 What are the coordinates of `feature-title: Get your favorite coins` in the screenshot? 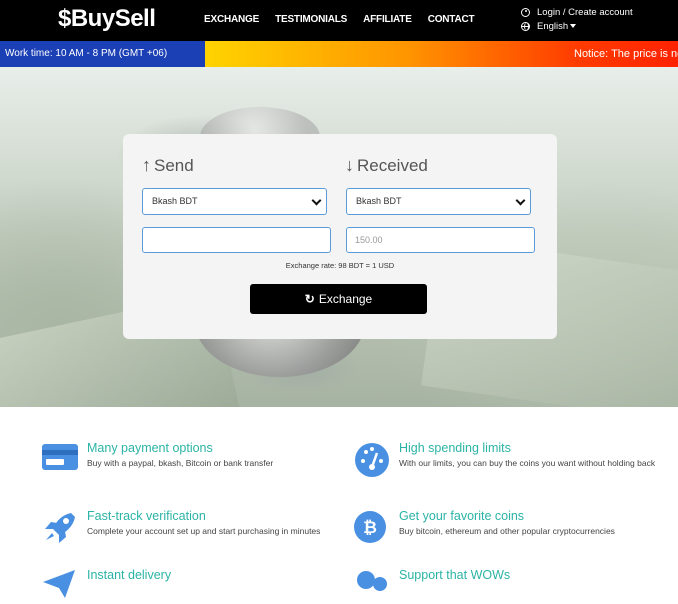 It's located at (462, 516).